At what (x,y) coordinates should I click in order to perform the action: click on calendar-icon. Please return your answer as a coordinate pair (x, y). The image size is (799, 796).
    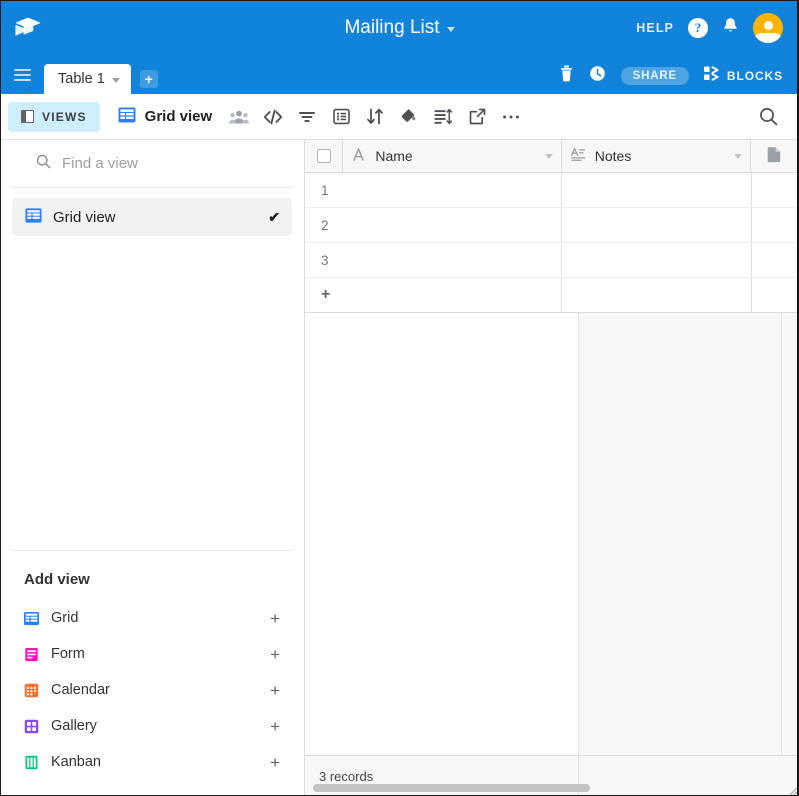
    Looking at the image, I should click on (31, 690).